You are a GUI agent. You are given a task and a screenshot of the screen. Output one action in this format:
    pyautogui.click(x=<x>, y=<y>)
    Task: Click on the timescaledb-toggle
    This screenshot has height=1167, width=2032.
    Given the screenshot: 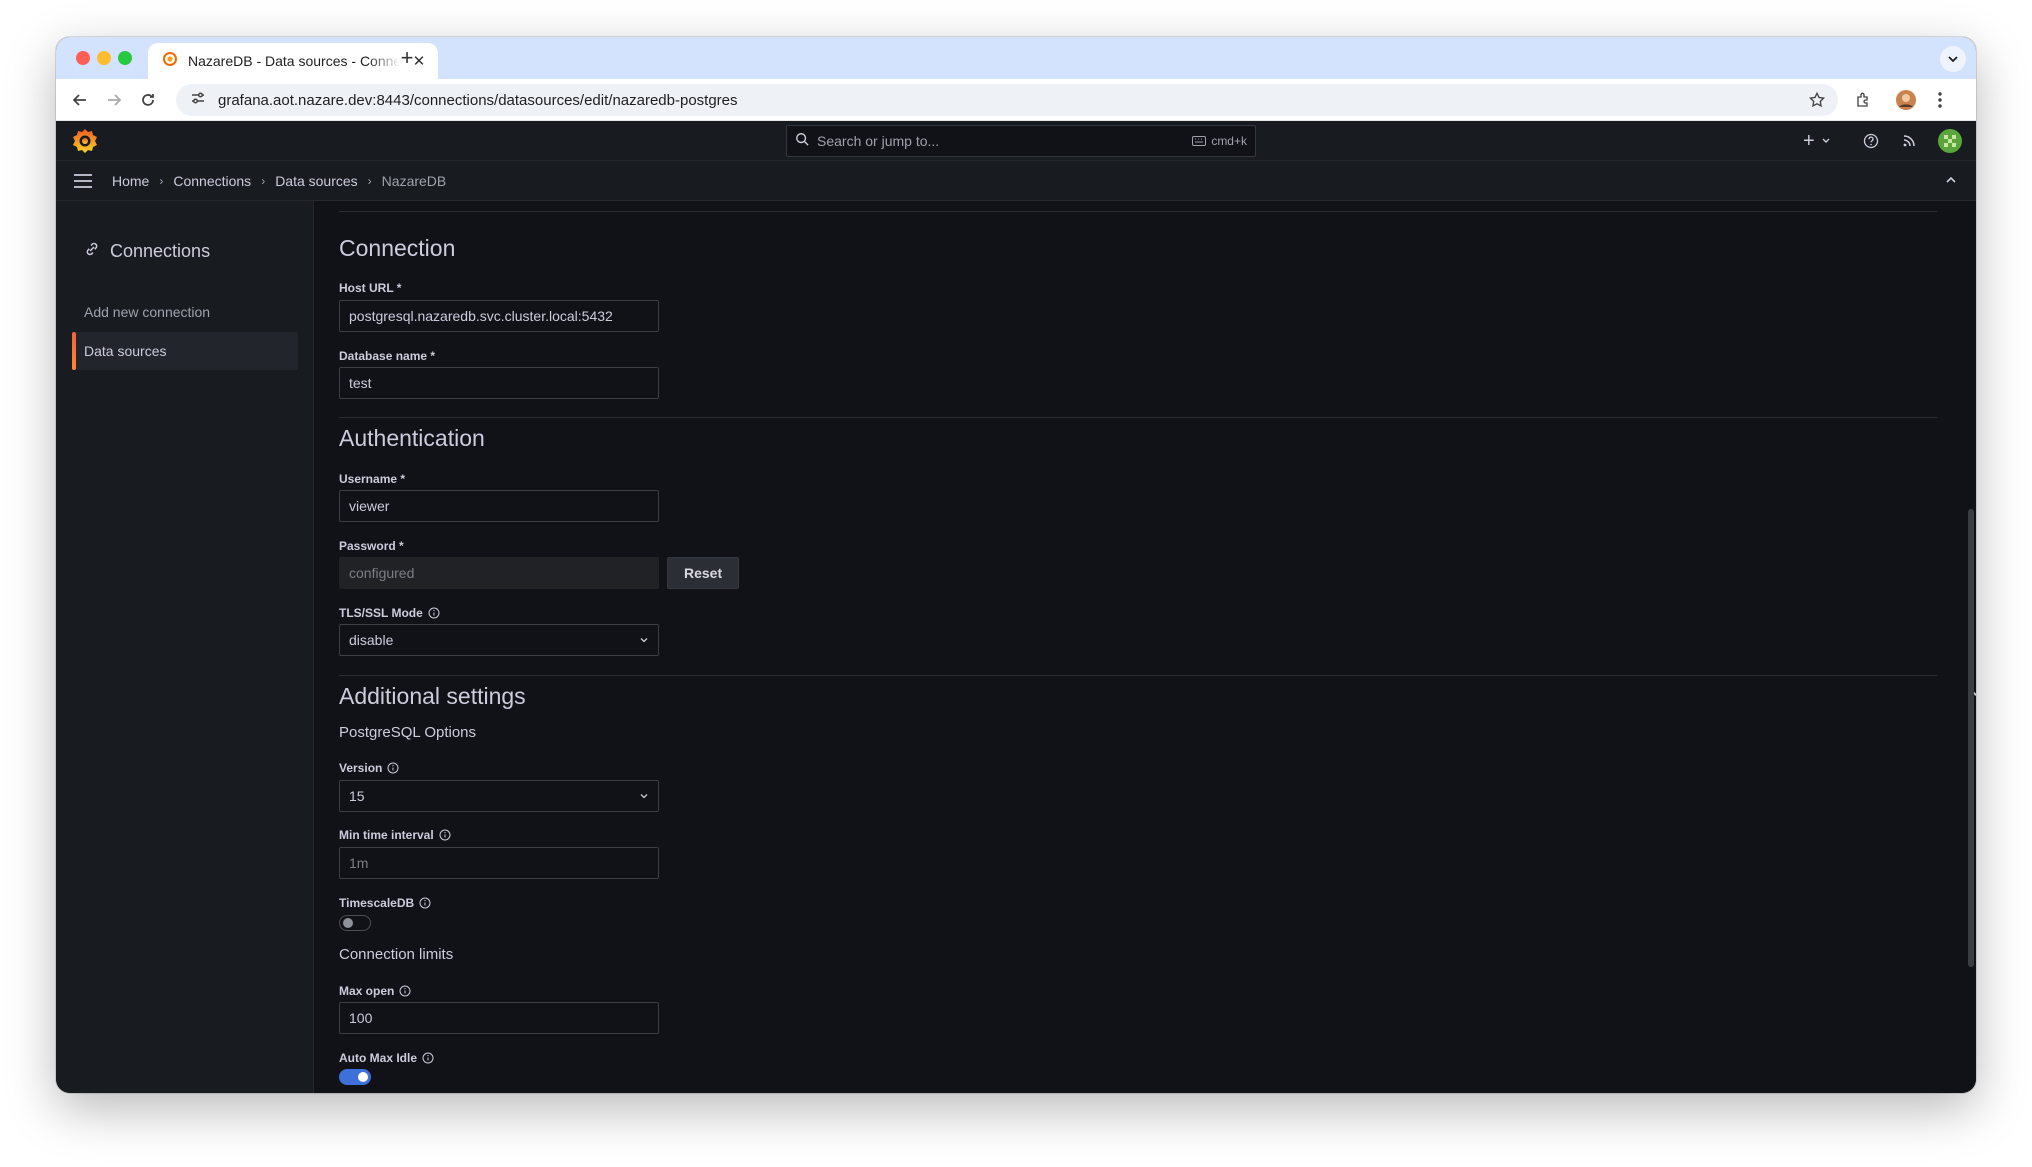 What is the action you would take?
    pyautogui.click(x=355, y=923)
    